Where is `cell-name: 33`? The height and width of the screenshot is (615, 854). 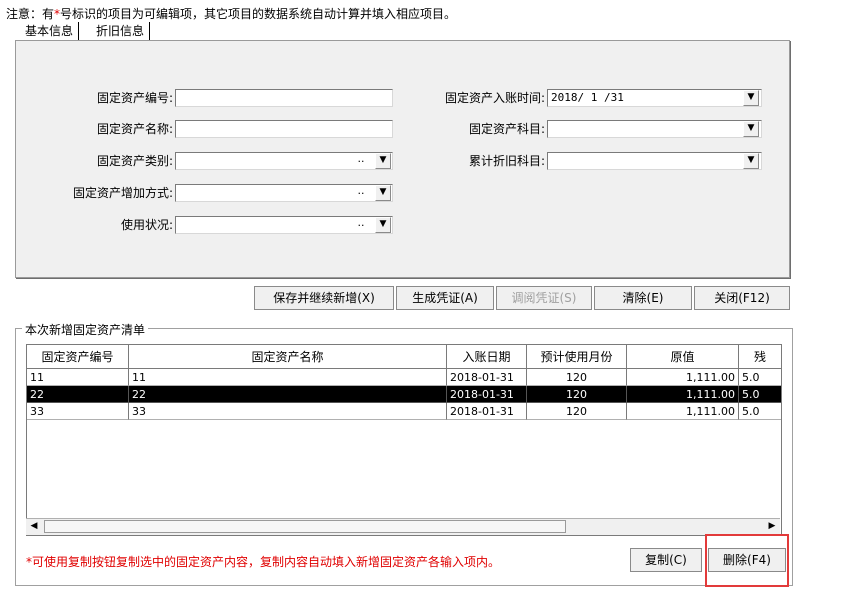
cell-name: 33 is located at coordinates (288, 411).